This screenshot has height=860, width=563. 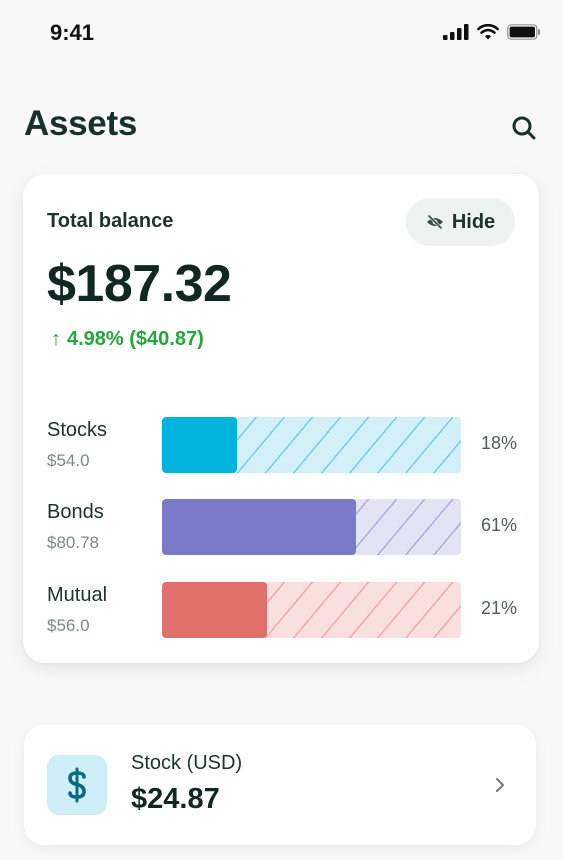 What do you see at coordinates (523, 32) in the screenshot?
I see `battery-icon` at bounding box center [523, 32].